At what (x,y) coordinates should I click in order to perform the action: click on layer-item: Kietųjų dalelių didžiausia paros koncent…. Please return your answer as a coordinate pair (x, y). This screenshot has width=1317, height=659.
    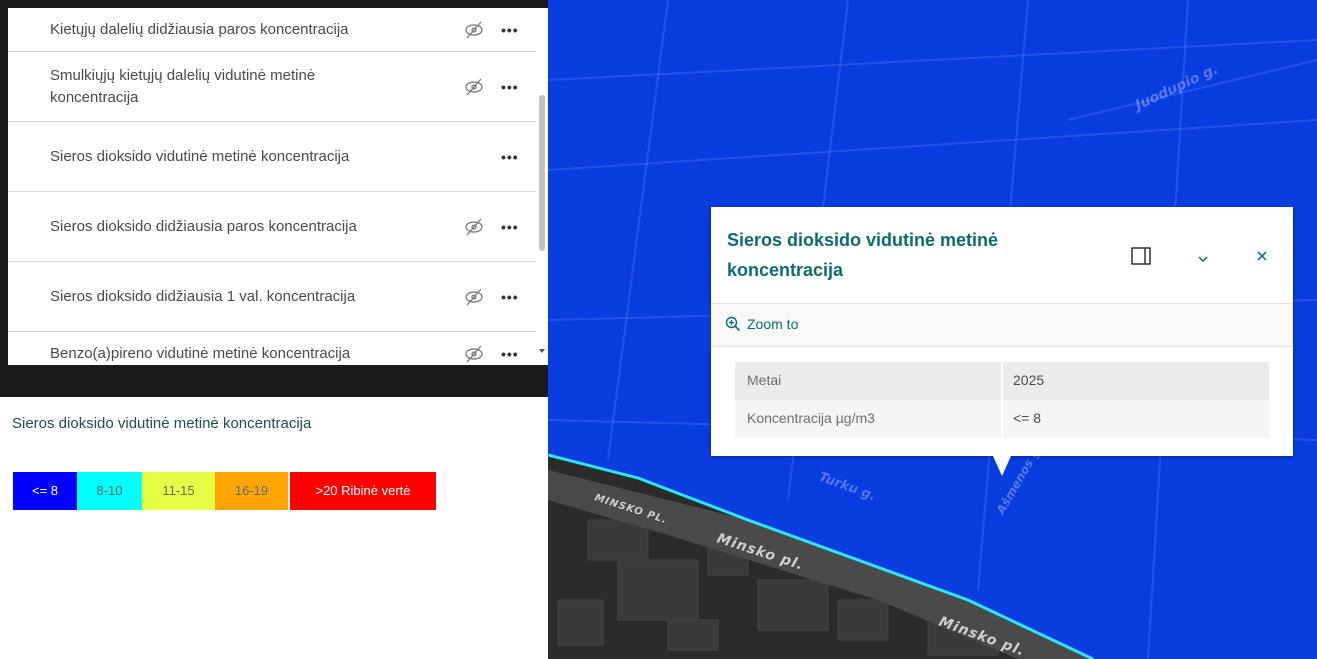
    Looking at the image, I should click on (272, 30).